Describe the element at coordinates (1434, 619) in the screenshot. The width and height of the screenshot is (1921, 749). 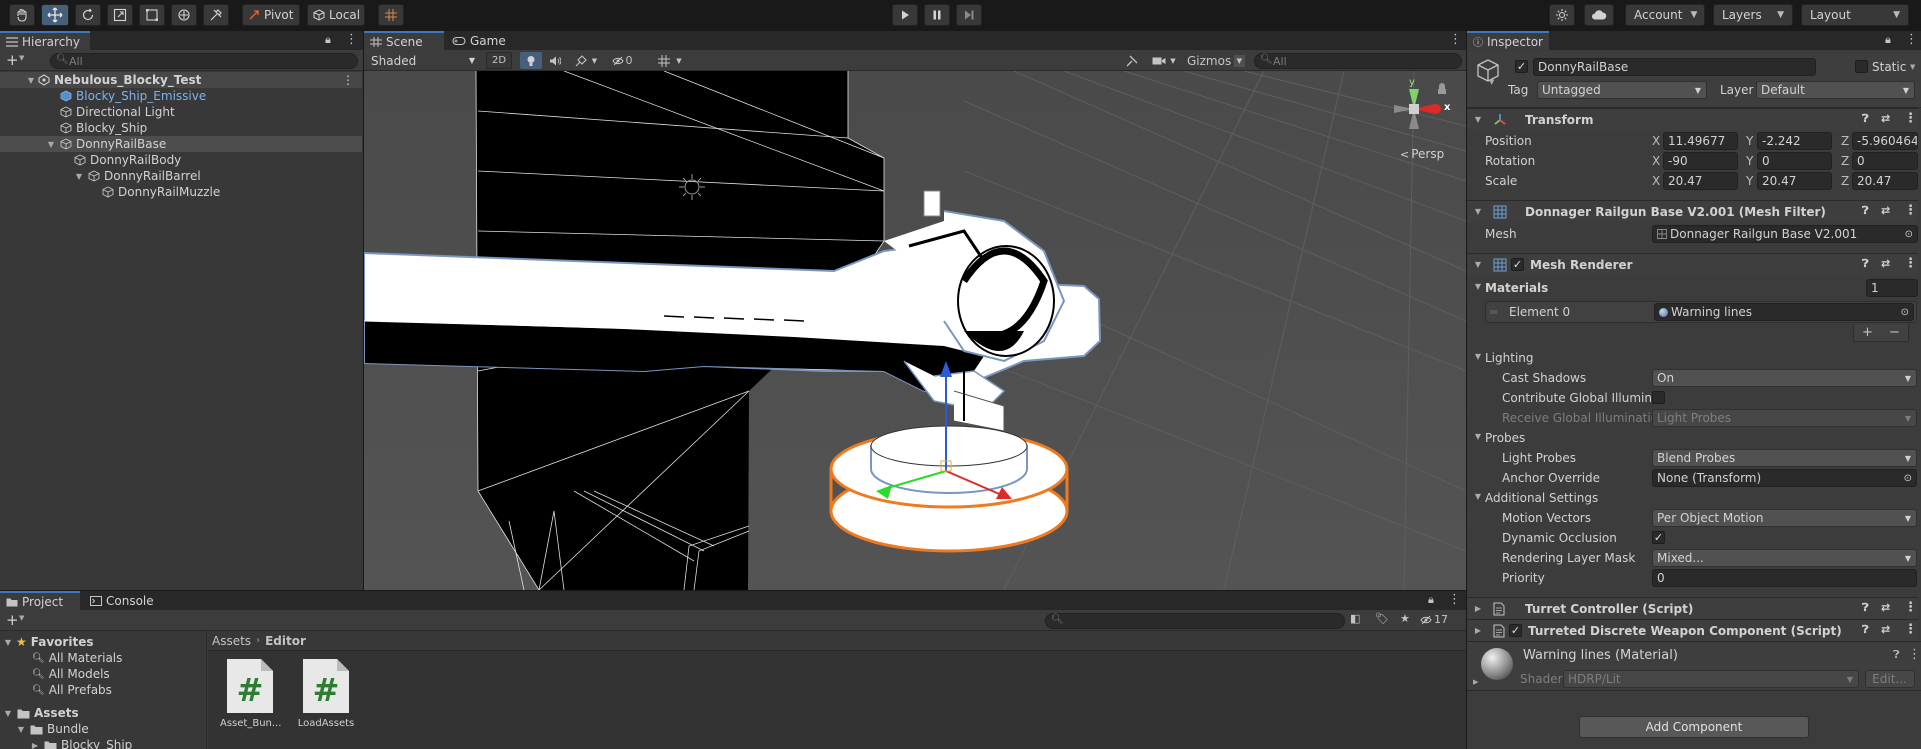
I see `hidden-packages-toggle: 17` at that location.